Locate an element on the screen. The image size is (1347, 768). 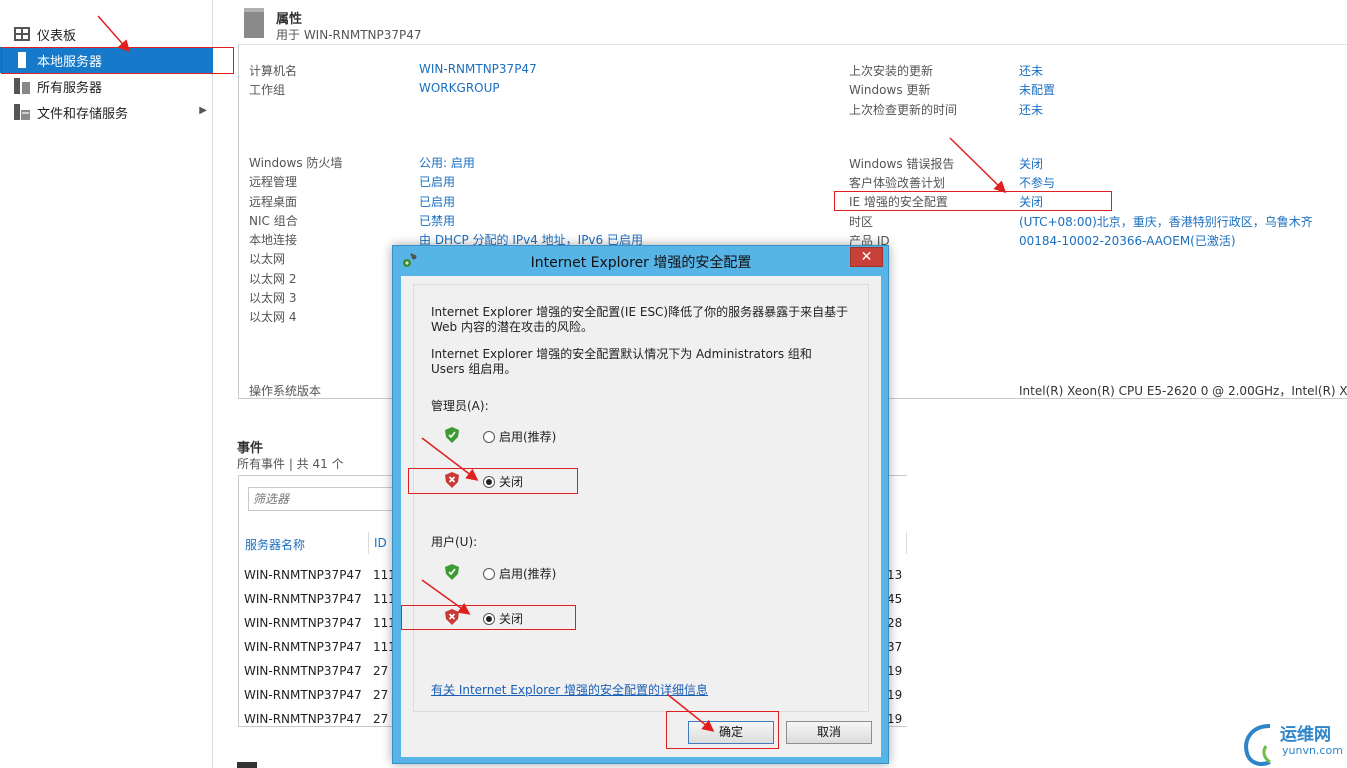
prop-label-last-check: 上次检查更新的时间 is located at coordinates (903, 110).